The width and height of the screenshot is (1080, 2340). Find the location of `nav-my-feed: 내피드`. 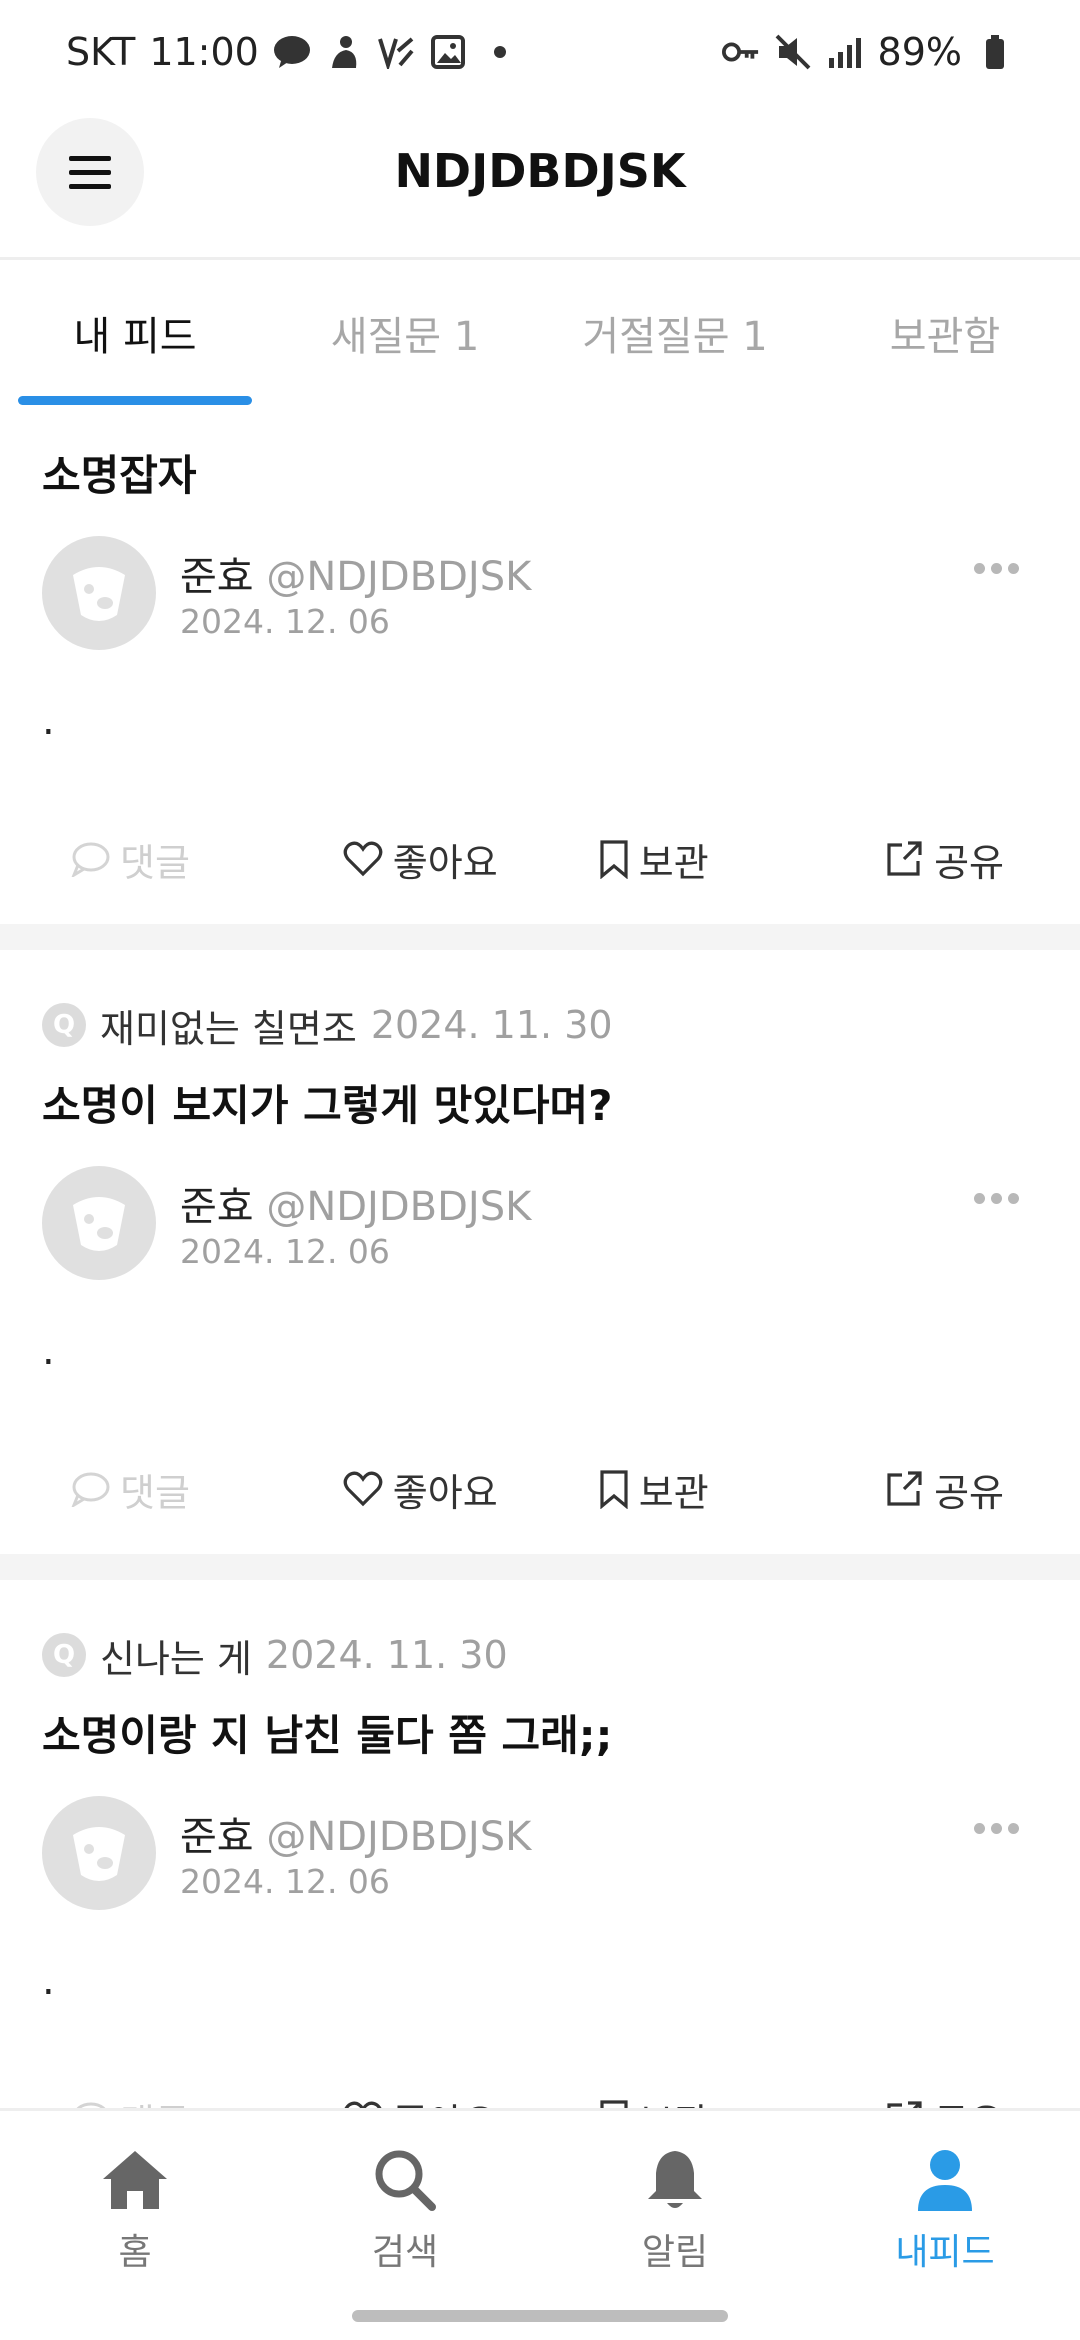

nav-my-feed: 내피드 is located at coordinates (945, 2225).